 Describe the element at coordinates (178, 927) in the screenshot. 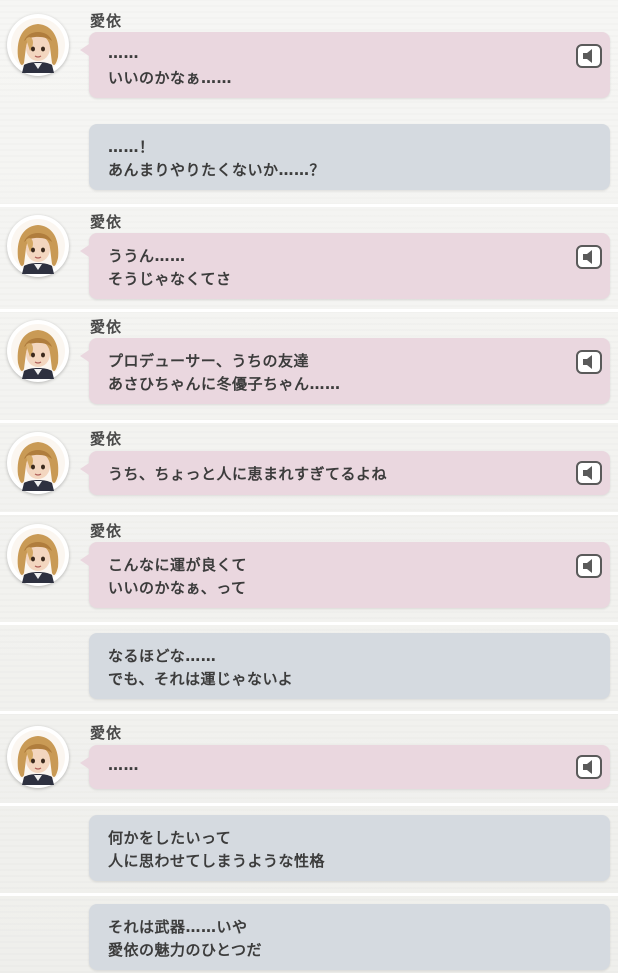

I see `message-line: それは武器……いや` at that location.